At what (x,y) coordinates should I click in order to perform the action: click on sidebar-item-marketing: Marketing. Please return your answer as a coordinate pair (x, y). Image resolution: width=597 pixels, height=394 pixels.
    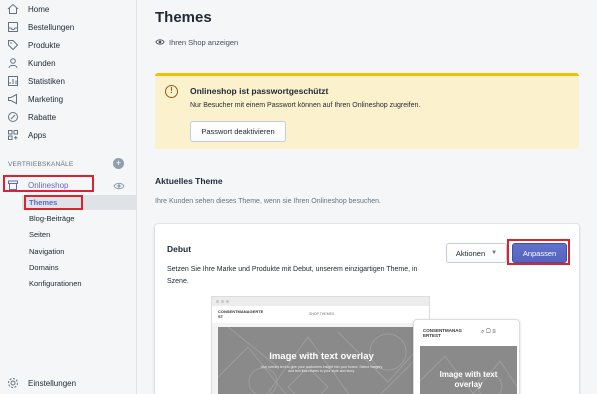
    Looking at the image, I should click on (31, 99).